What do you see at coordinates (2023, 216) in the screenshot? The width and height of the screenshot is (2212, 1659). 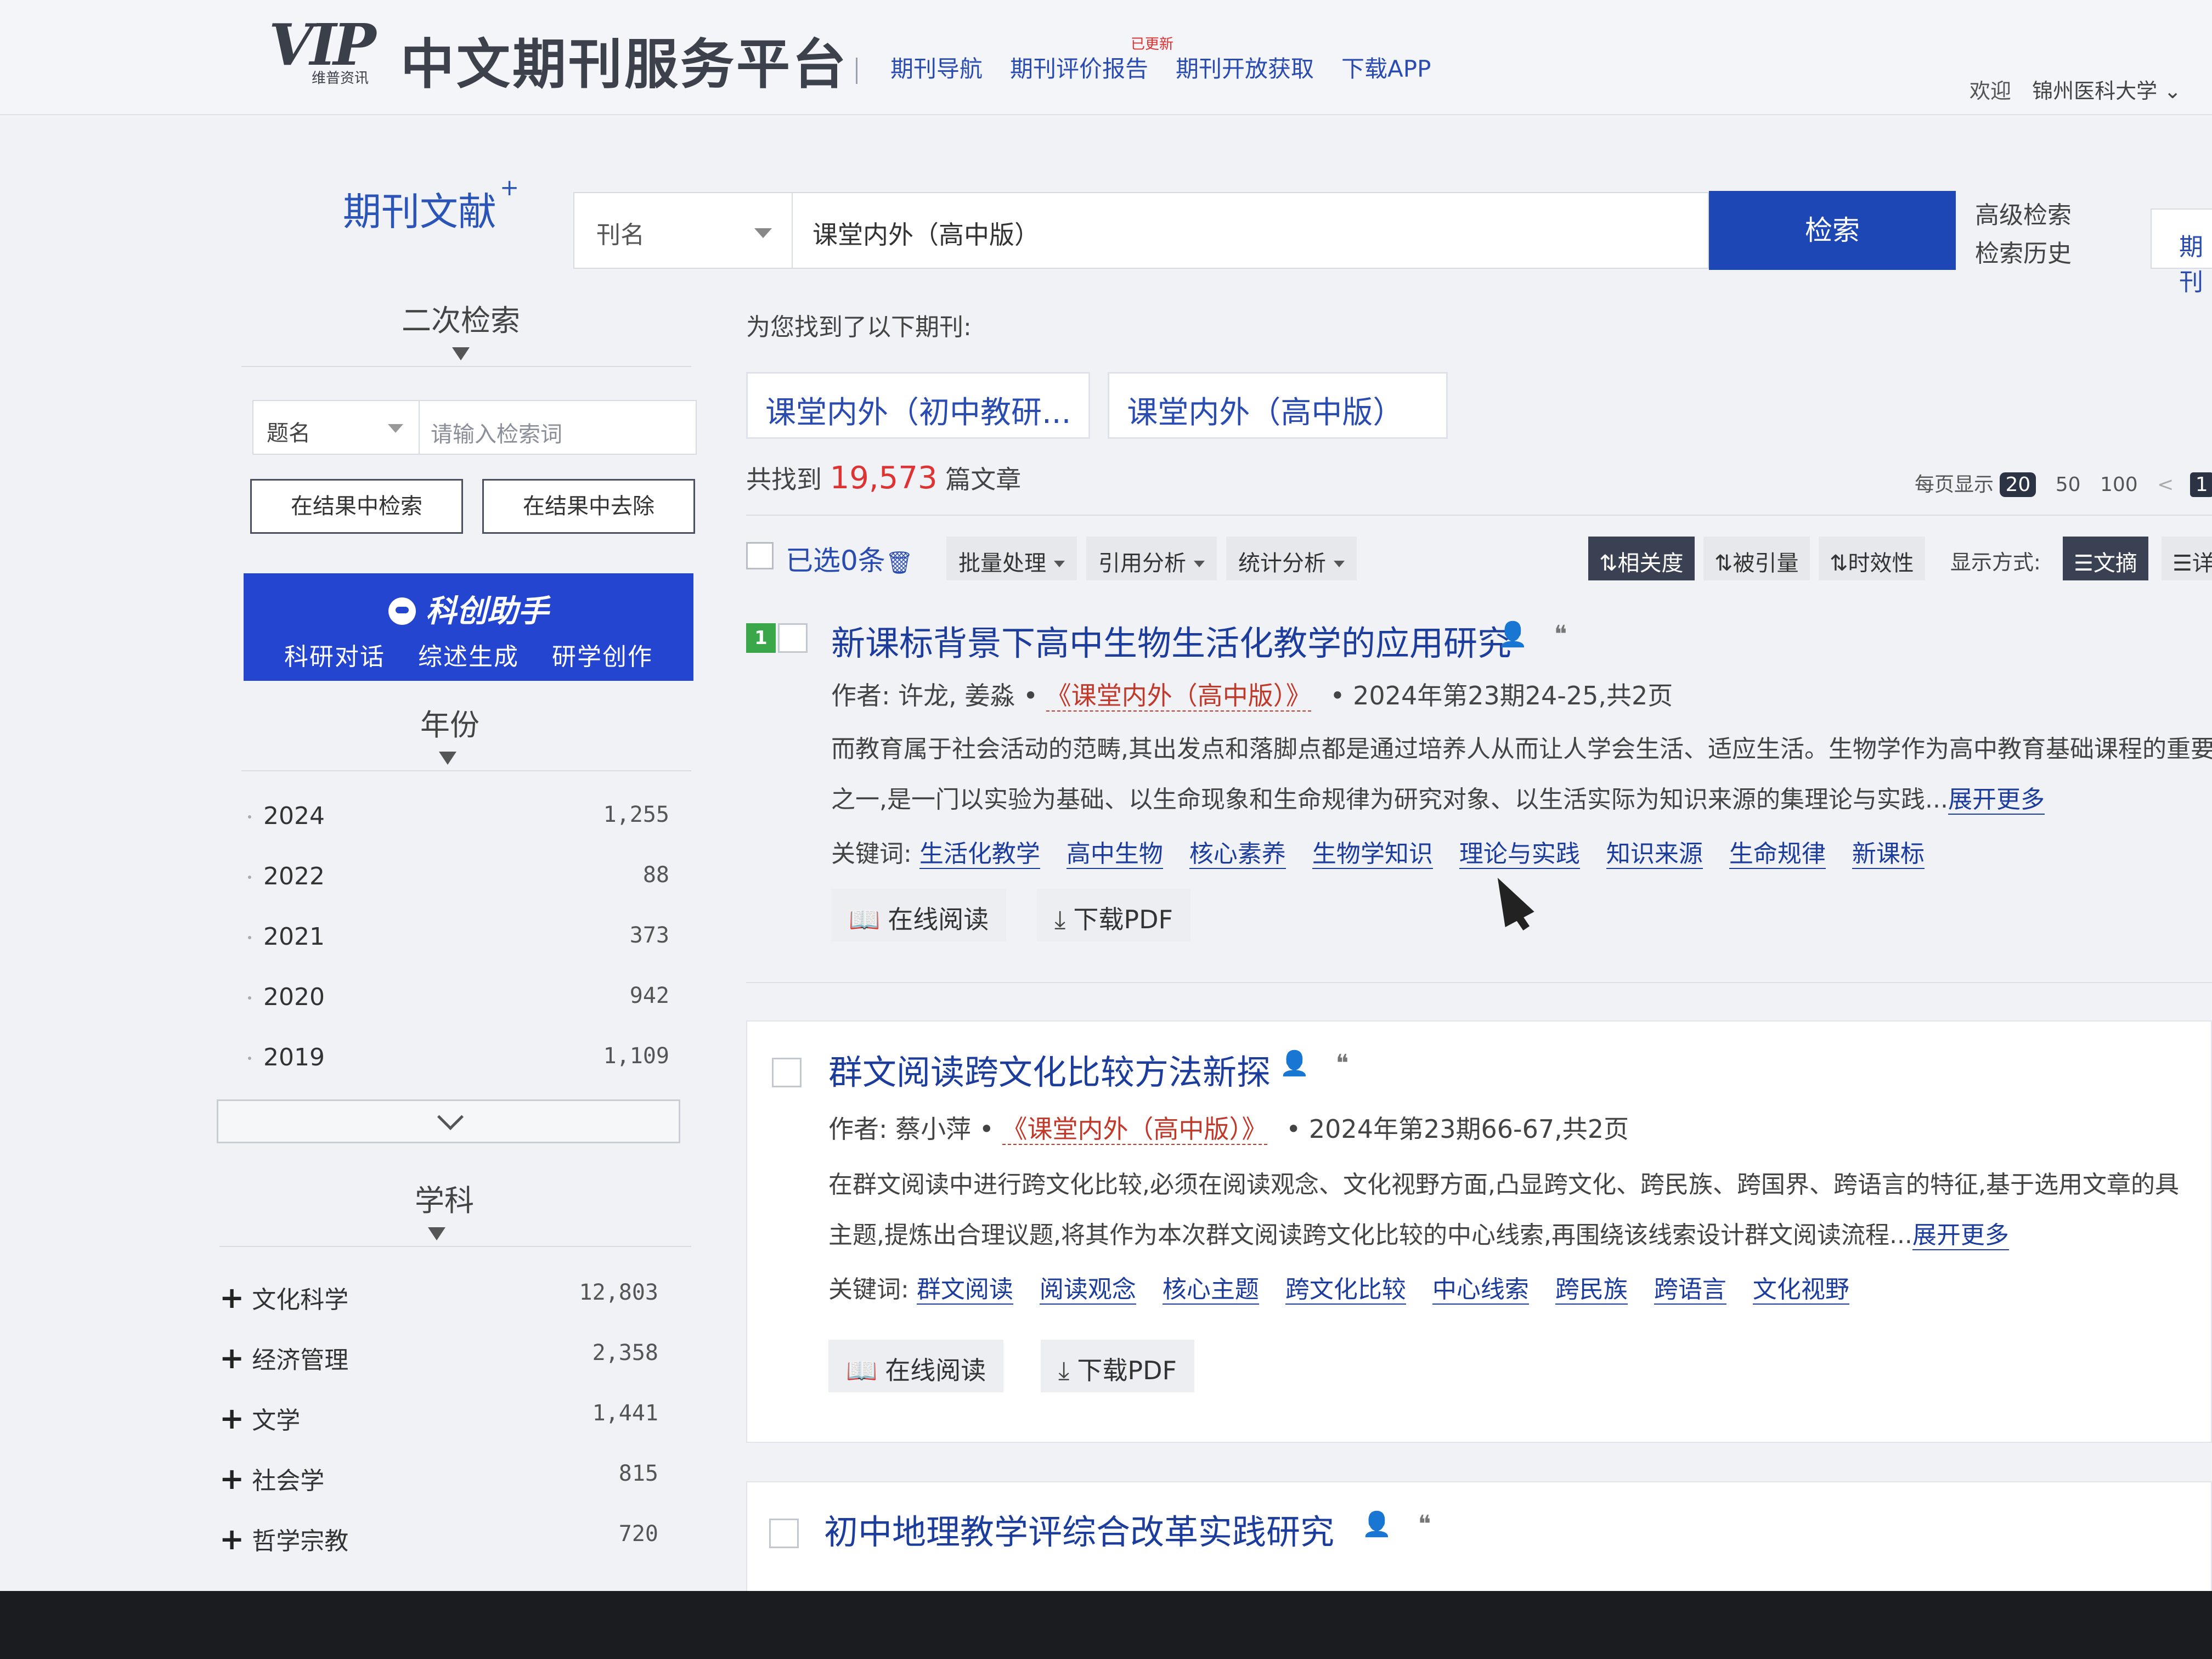 I see `advanced-search-link: 高级检索` at bounding box center [2023, 216].